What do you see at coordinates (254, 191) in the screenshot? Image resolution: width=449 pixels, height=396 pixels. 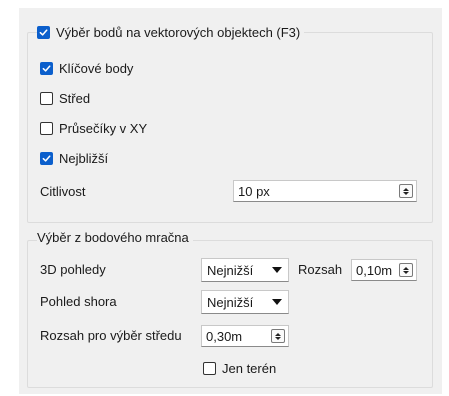 I see `sensitivity-value: 10 px` at bounding box center [254, 191].